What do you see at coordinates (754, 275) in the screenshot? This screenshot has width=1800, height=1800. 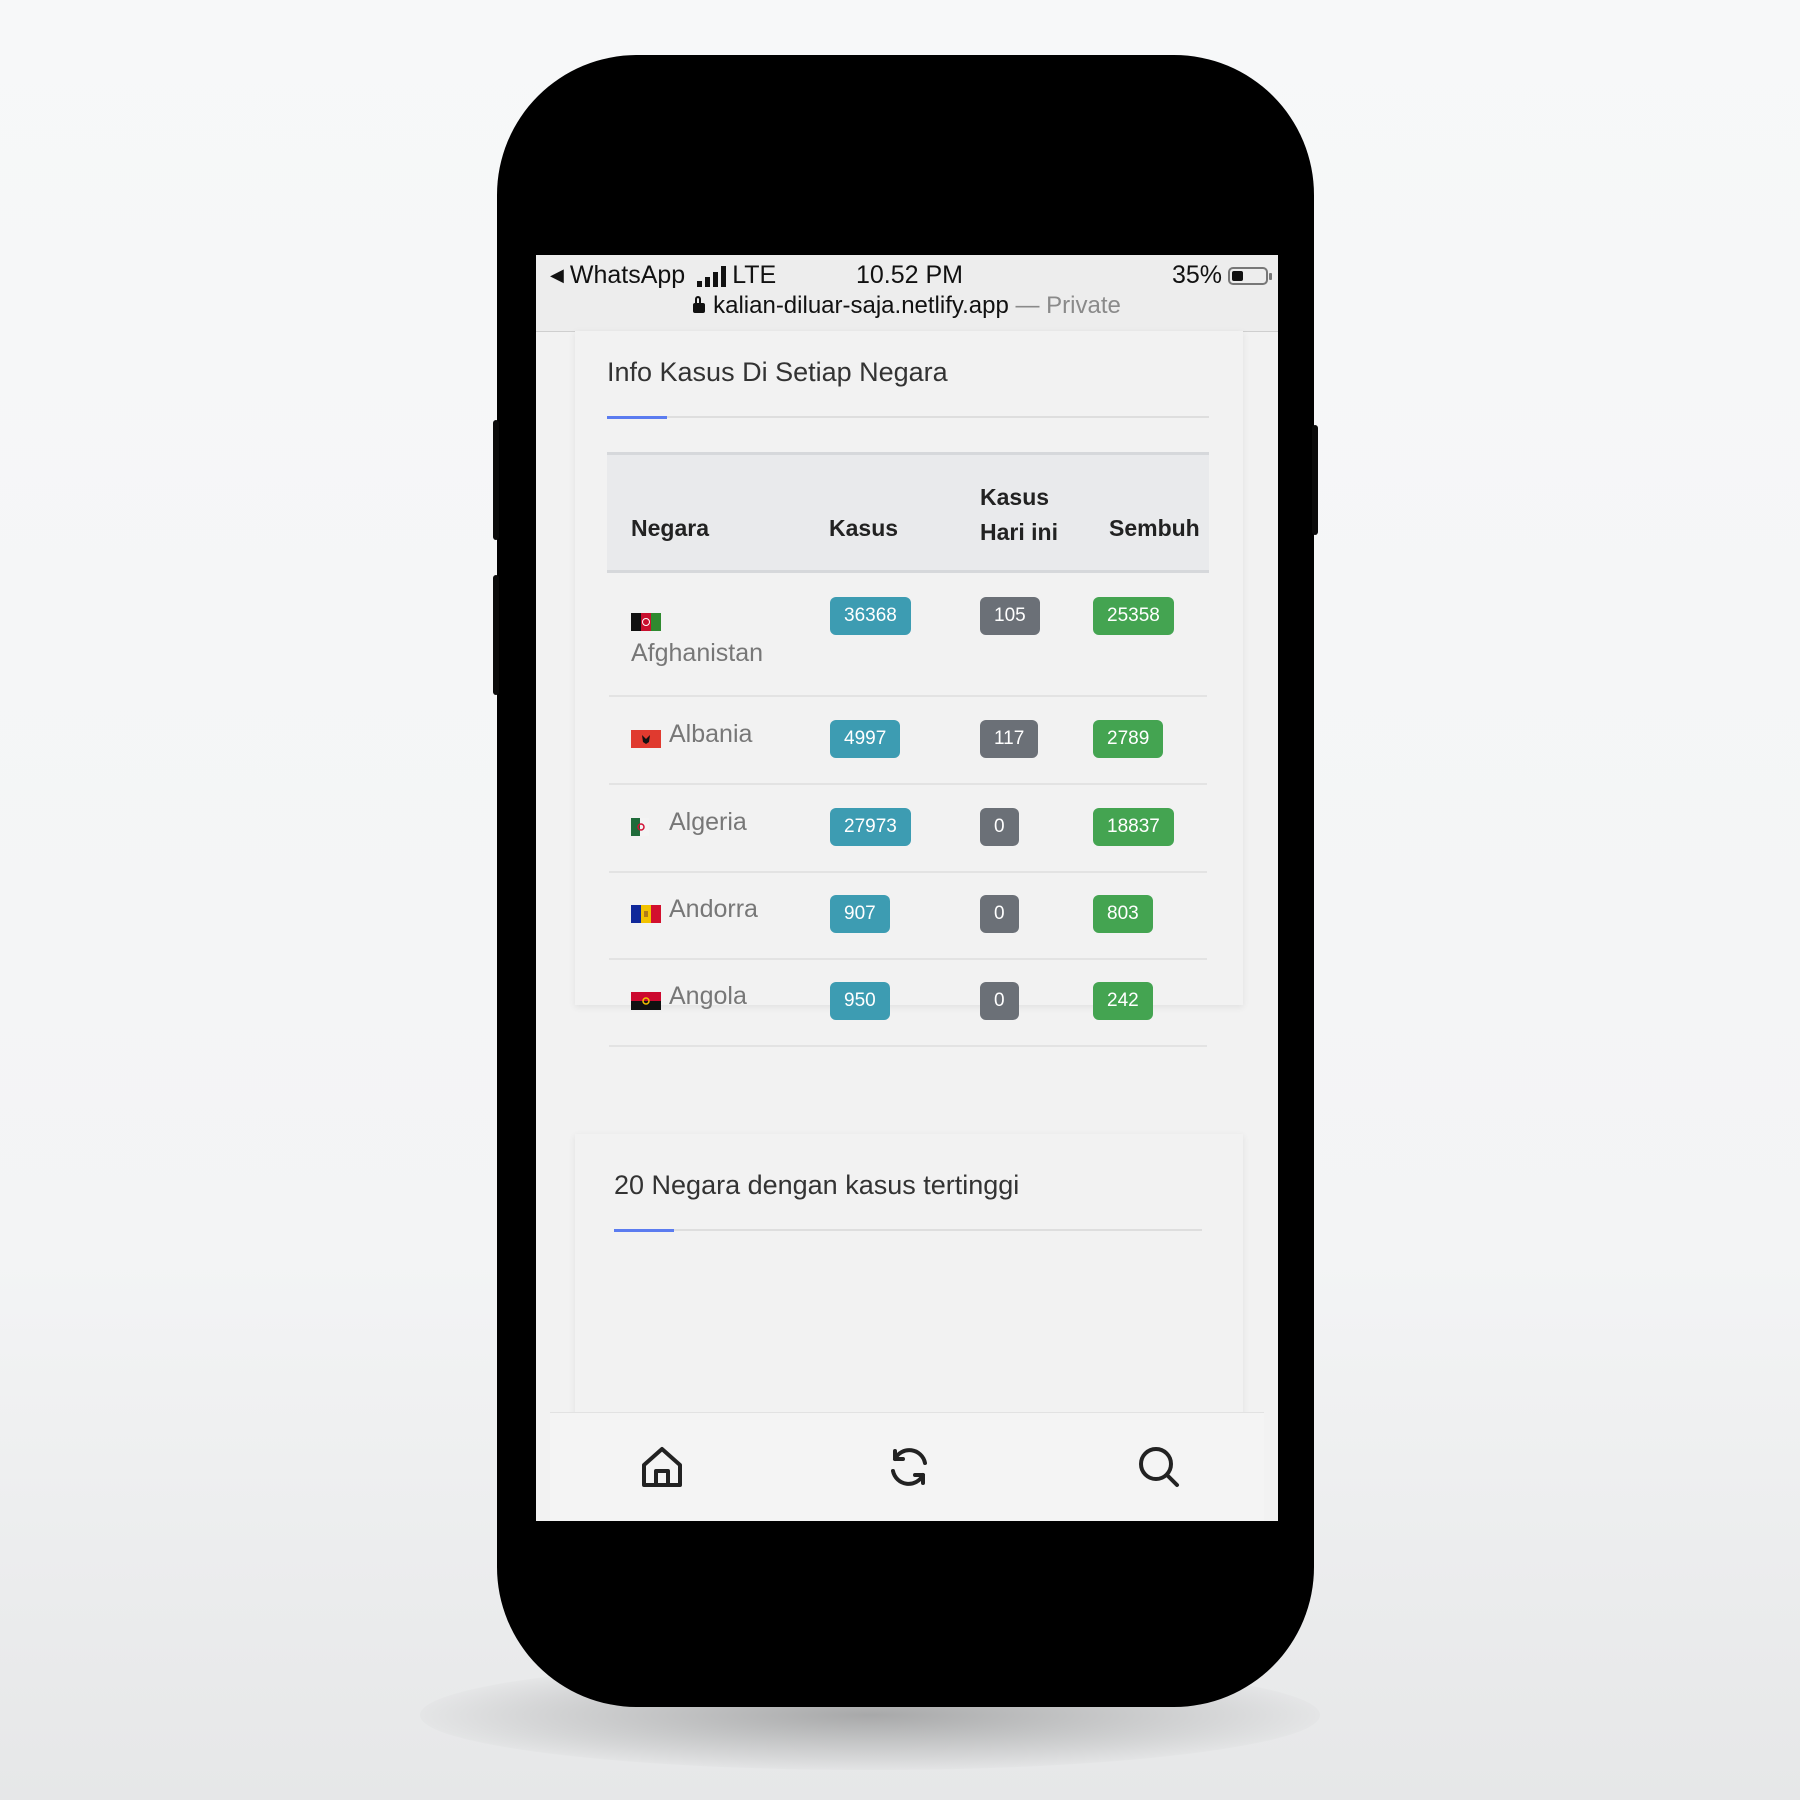 I see `network-label: LTE` at bounding box center [754, 275].